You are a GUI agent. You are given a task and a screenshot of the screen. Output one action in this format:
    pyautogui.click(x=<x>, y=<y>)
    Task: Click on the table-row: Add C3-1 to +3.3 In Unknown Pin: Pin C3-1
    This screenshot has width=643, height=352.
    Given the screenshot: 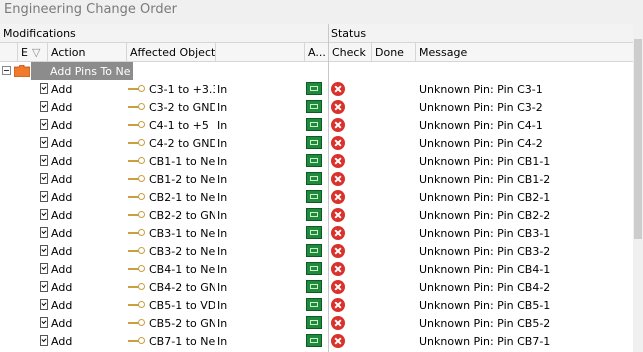 What is the action you would take?
    pyautogui.click(x=316, y=89)
    